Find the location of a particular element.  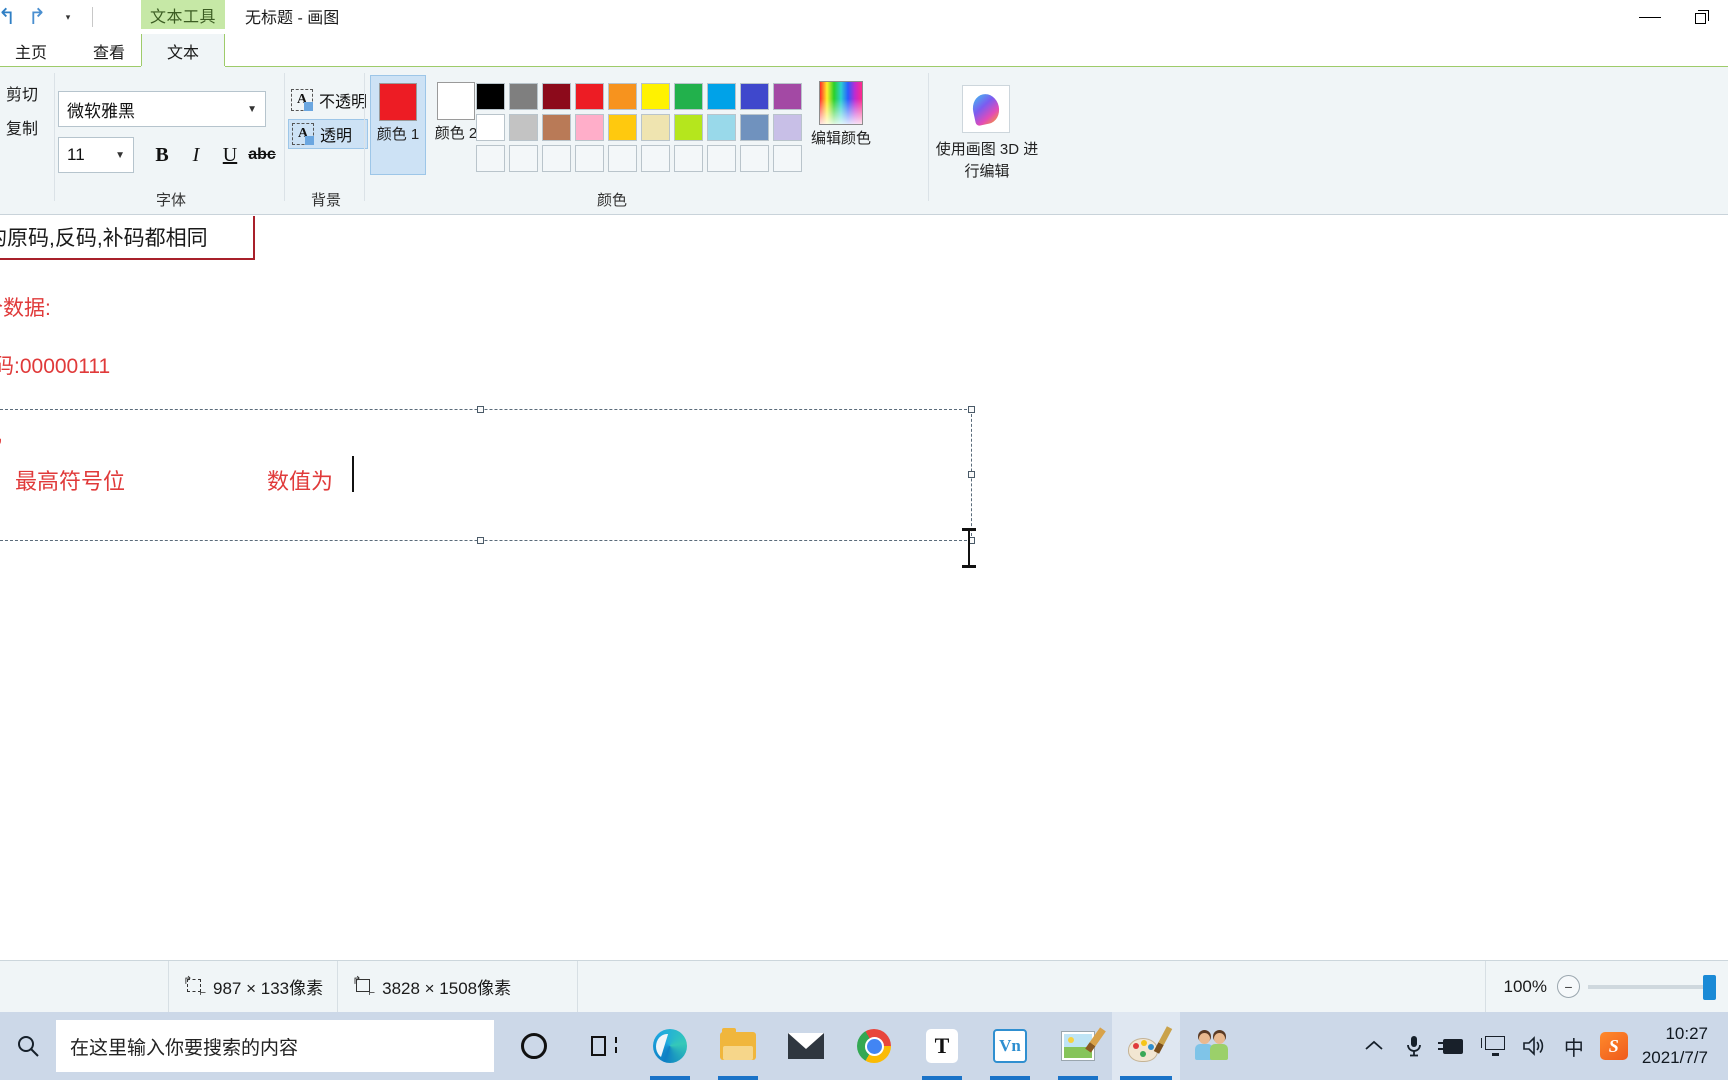

palette-swatch-r1-c6 is located at coordinates (655, 96).